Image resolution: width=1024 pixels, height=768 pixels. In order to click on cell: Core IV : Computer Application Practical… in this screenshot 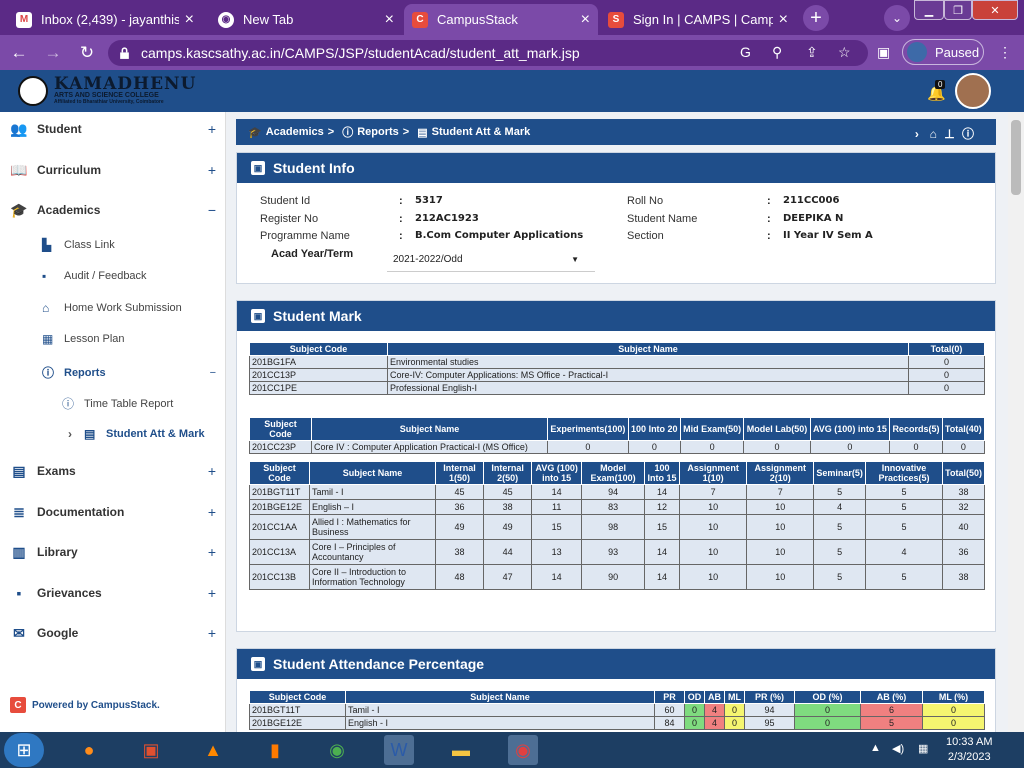, I will do `click(429, 447)`.